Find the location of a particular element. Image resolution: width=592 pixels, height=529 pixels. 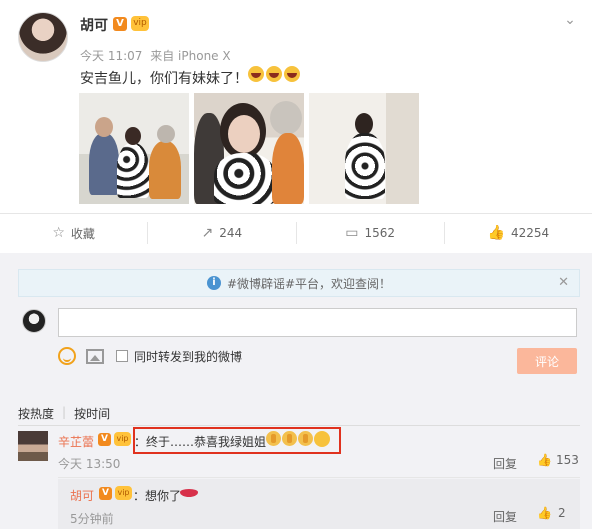

author-avatar is located at coordinates (43, 37).